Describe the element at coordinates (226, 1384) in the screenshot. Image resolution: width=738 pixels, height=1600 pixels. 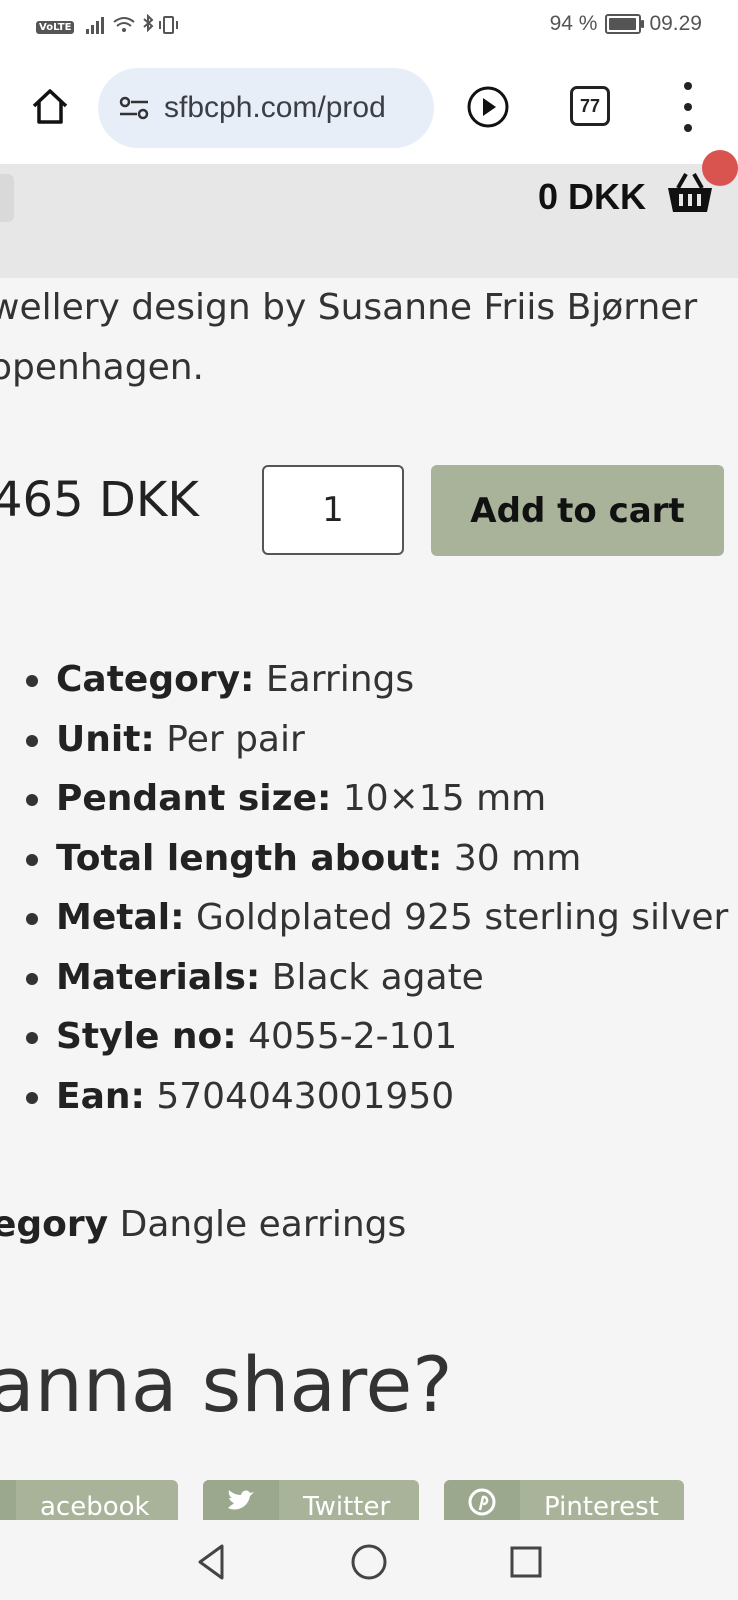
I see `share-heading: anna share?` at that location.